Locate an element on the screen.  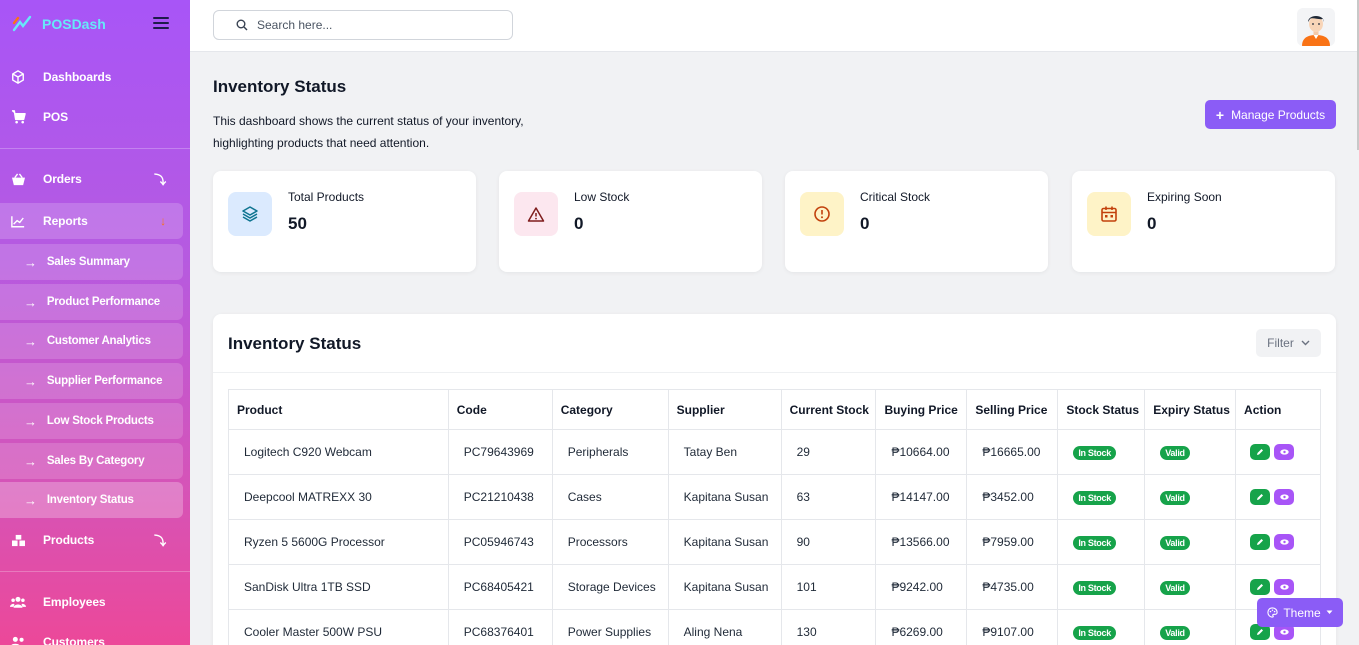
cell-category: Processors is located at coordinates (610, 542).